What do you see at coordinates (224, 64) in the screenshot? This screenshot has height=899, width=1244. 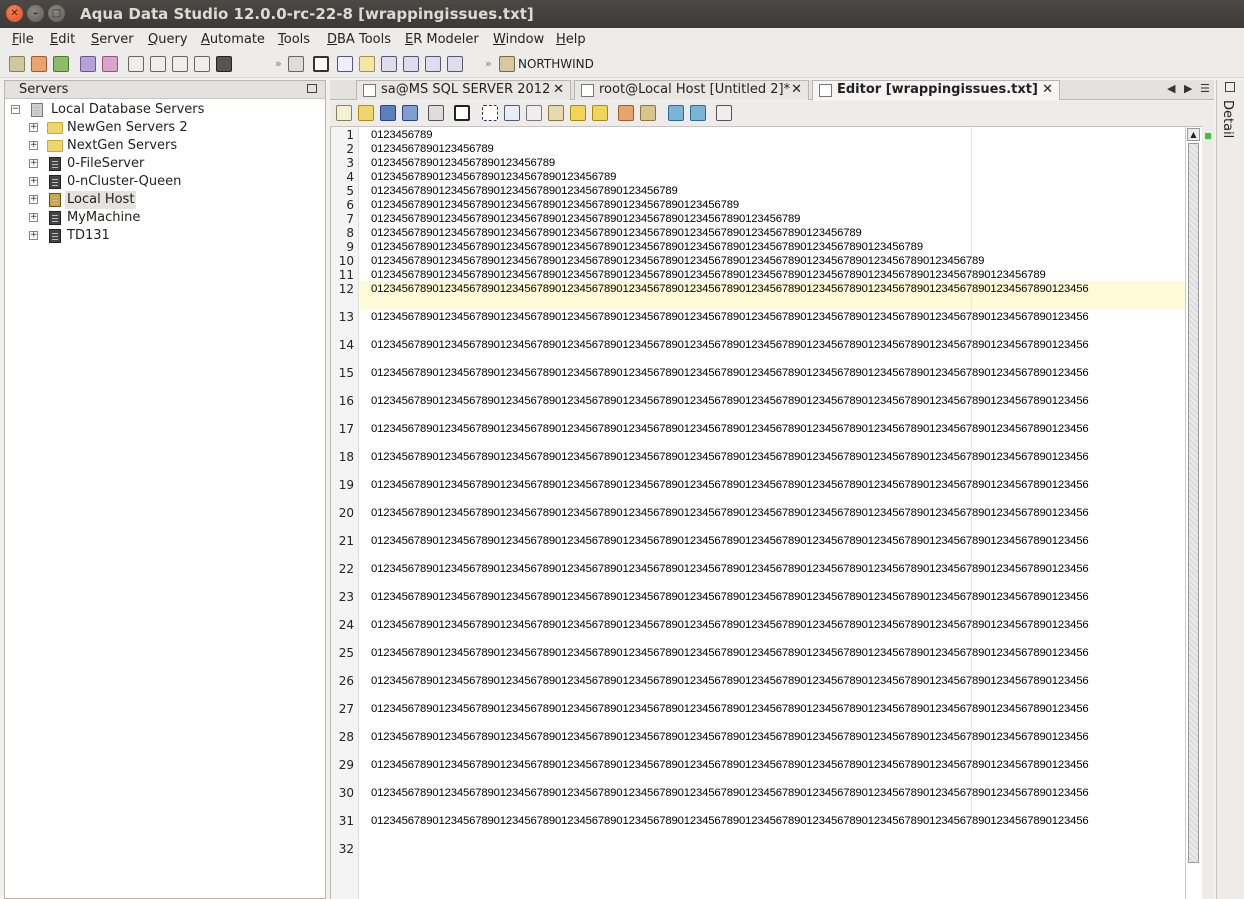 I see `terminal-icon` at bounding box center [224, 64].